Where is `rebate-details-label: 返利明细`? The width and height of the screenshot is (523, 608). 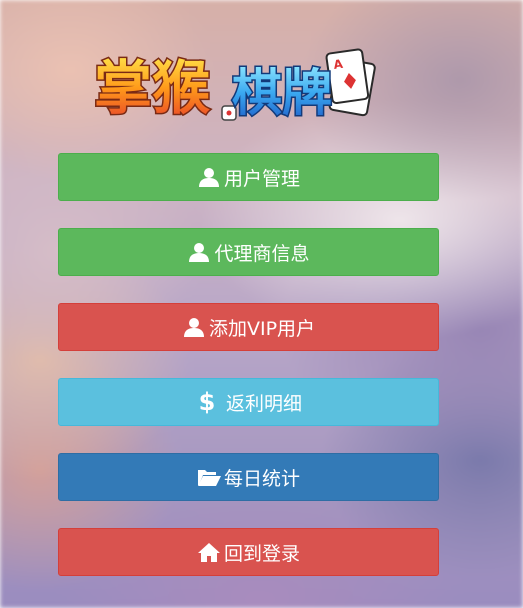
rebate-details-label: 返利明细 is located at coordinates (263, 403).